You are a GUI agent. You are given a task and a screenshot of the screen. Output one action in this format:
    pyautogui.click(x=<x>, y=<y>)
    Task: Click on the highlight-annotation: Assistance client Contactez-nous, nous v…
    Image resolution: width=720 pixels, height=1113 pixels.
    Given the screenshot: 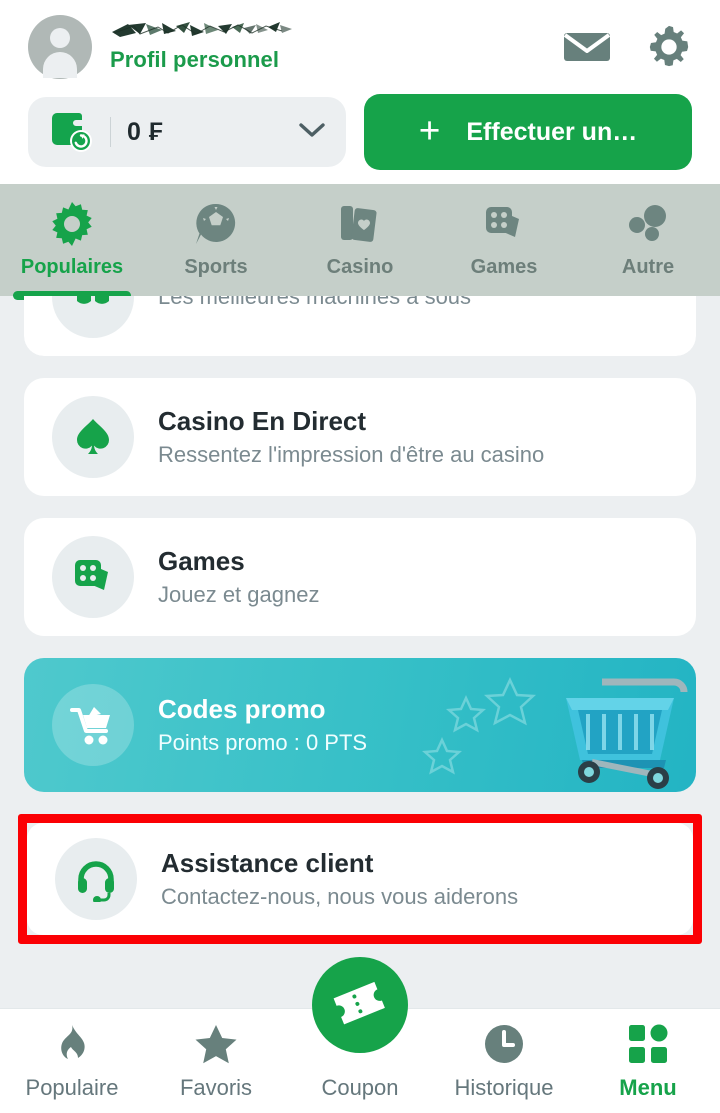 What is the action you would take?
    pyautogui.click(x=360, y=879)
    